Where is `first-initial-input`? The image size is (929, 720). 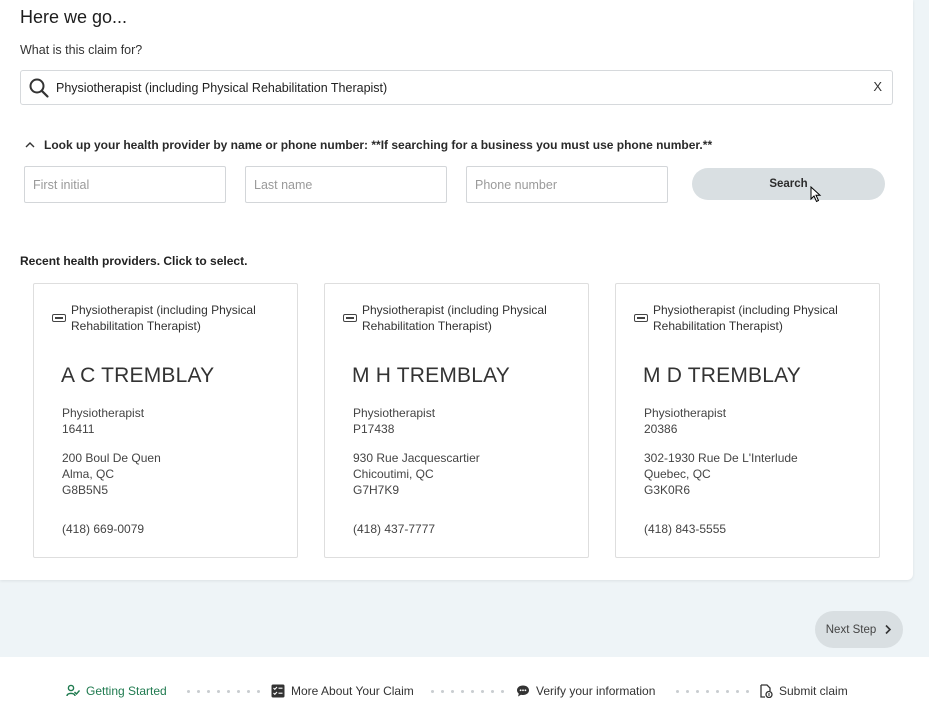 first-initial-input is located at coordinates (125, 184).